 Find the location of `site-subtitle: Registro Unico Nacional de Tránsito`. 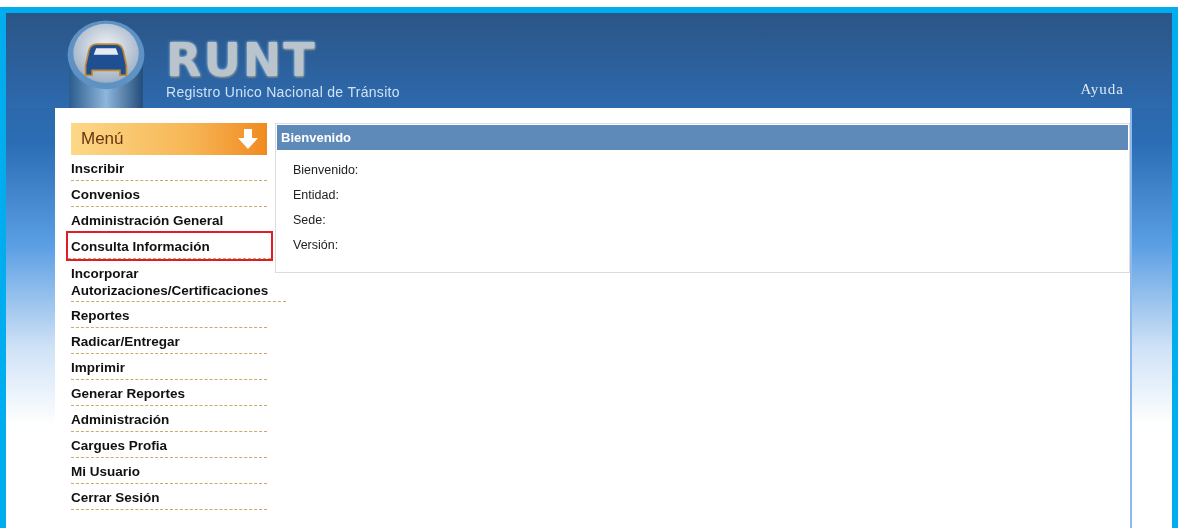

site-subtitle: Registro Unico Nacional de Tránsito is located at coordinates (283, 92).